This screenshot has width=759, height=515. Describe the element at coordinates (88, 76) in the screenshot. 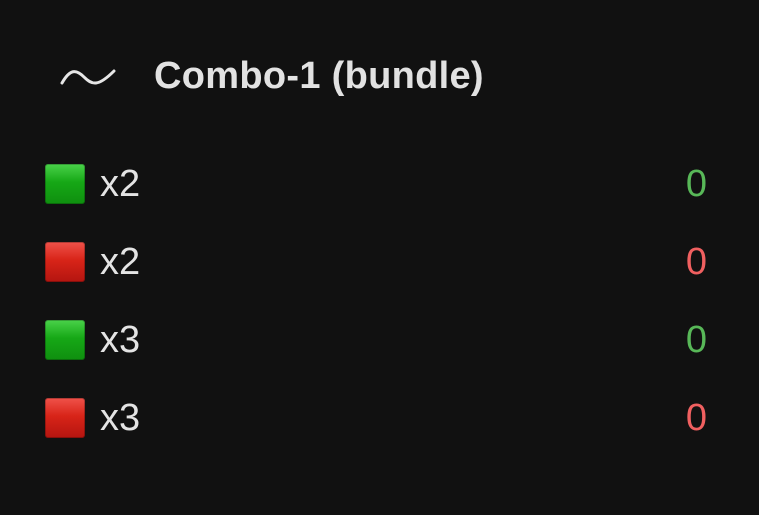

I see `trend-line-icon` at that location.